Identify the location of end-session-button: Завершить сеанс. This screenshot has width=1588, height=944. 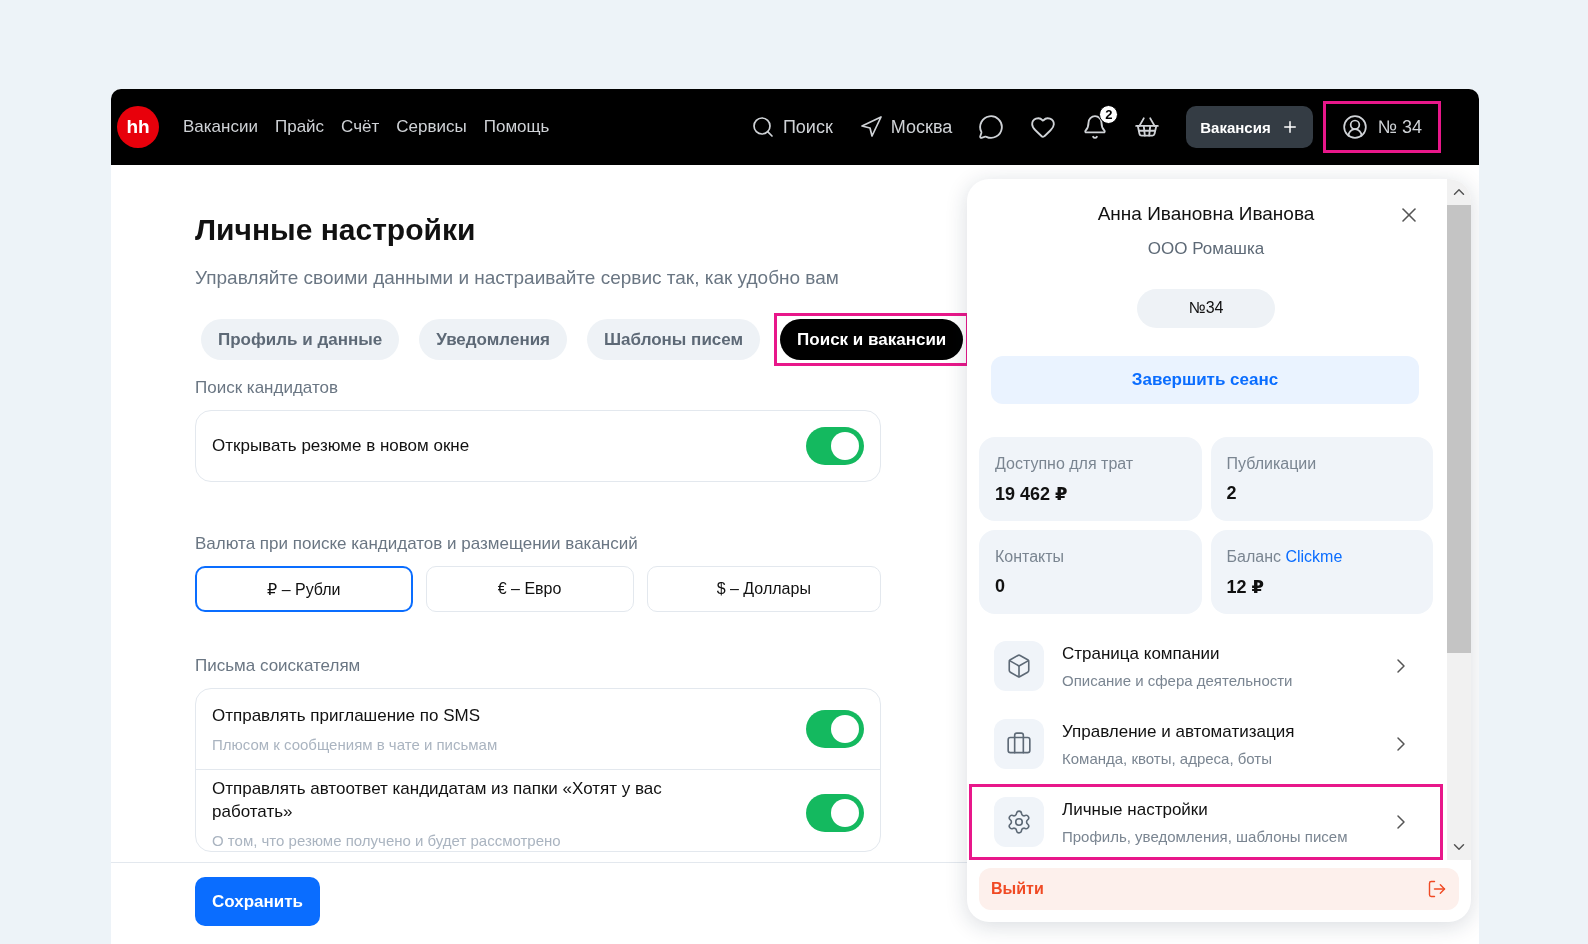
(1205, 379).